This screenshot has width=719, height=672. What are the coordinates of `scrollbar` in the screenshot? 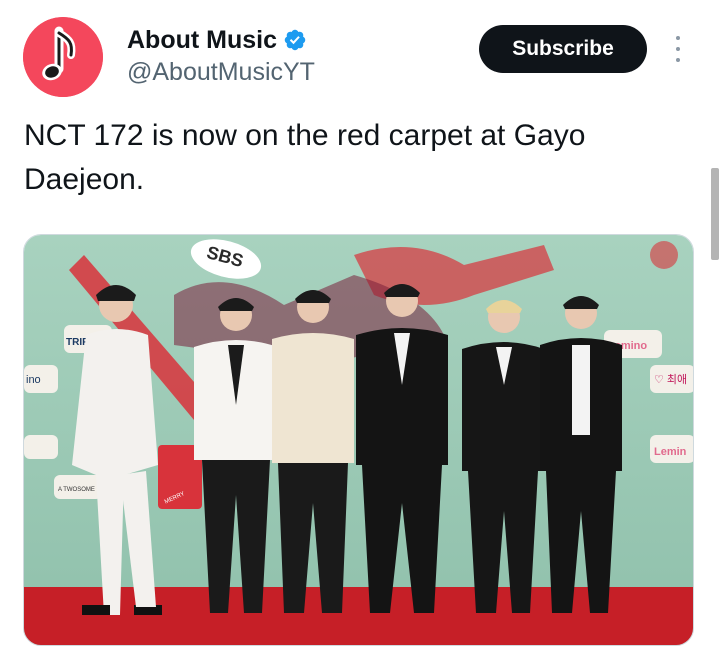 It's located at (715, 214).